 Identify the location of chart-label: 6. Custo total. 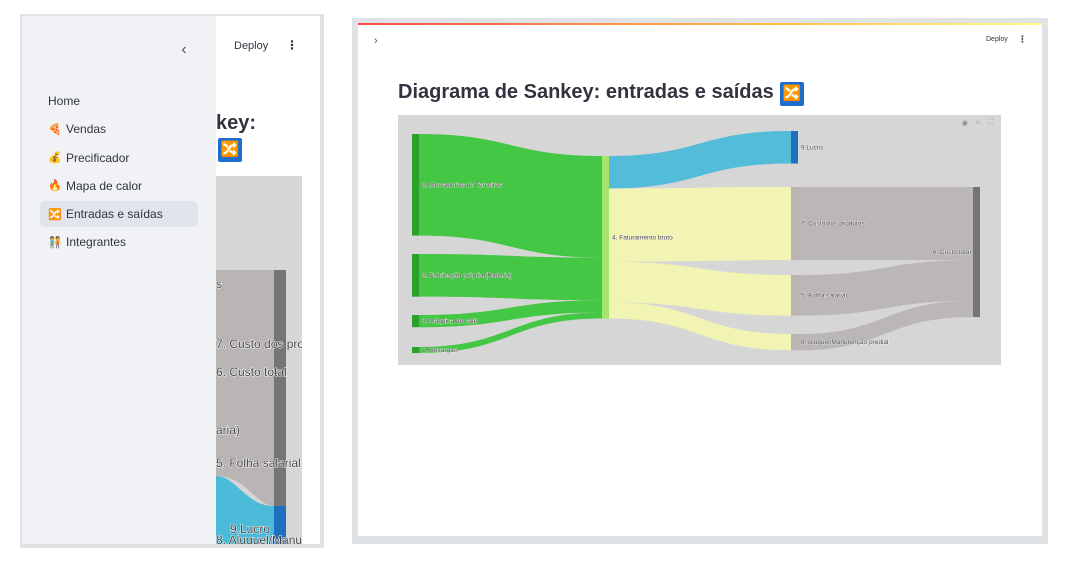
(251, 372).